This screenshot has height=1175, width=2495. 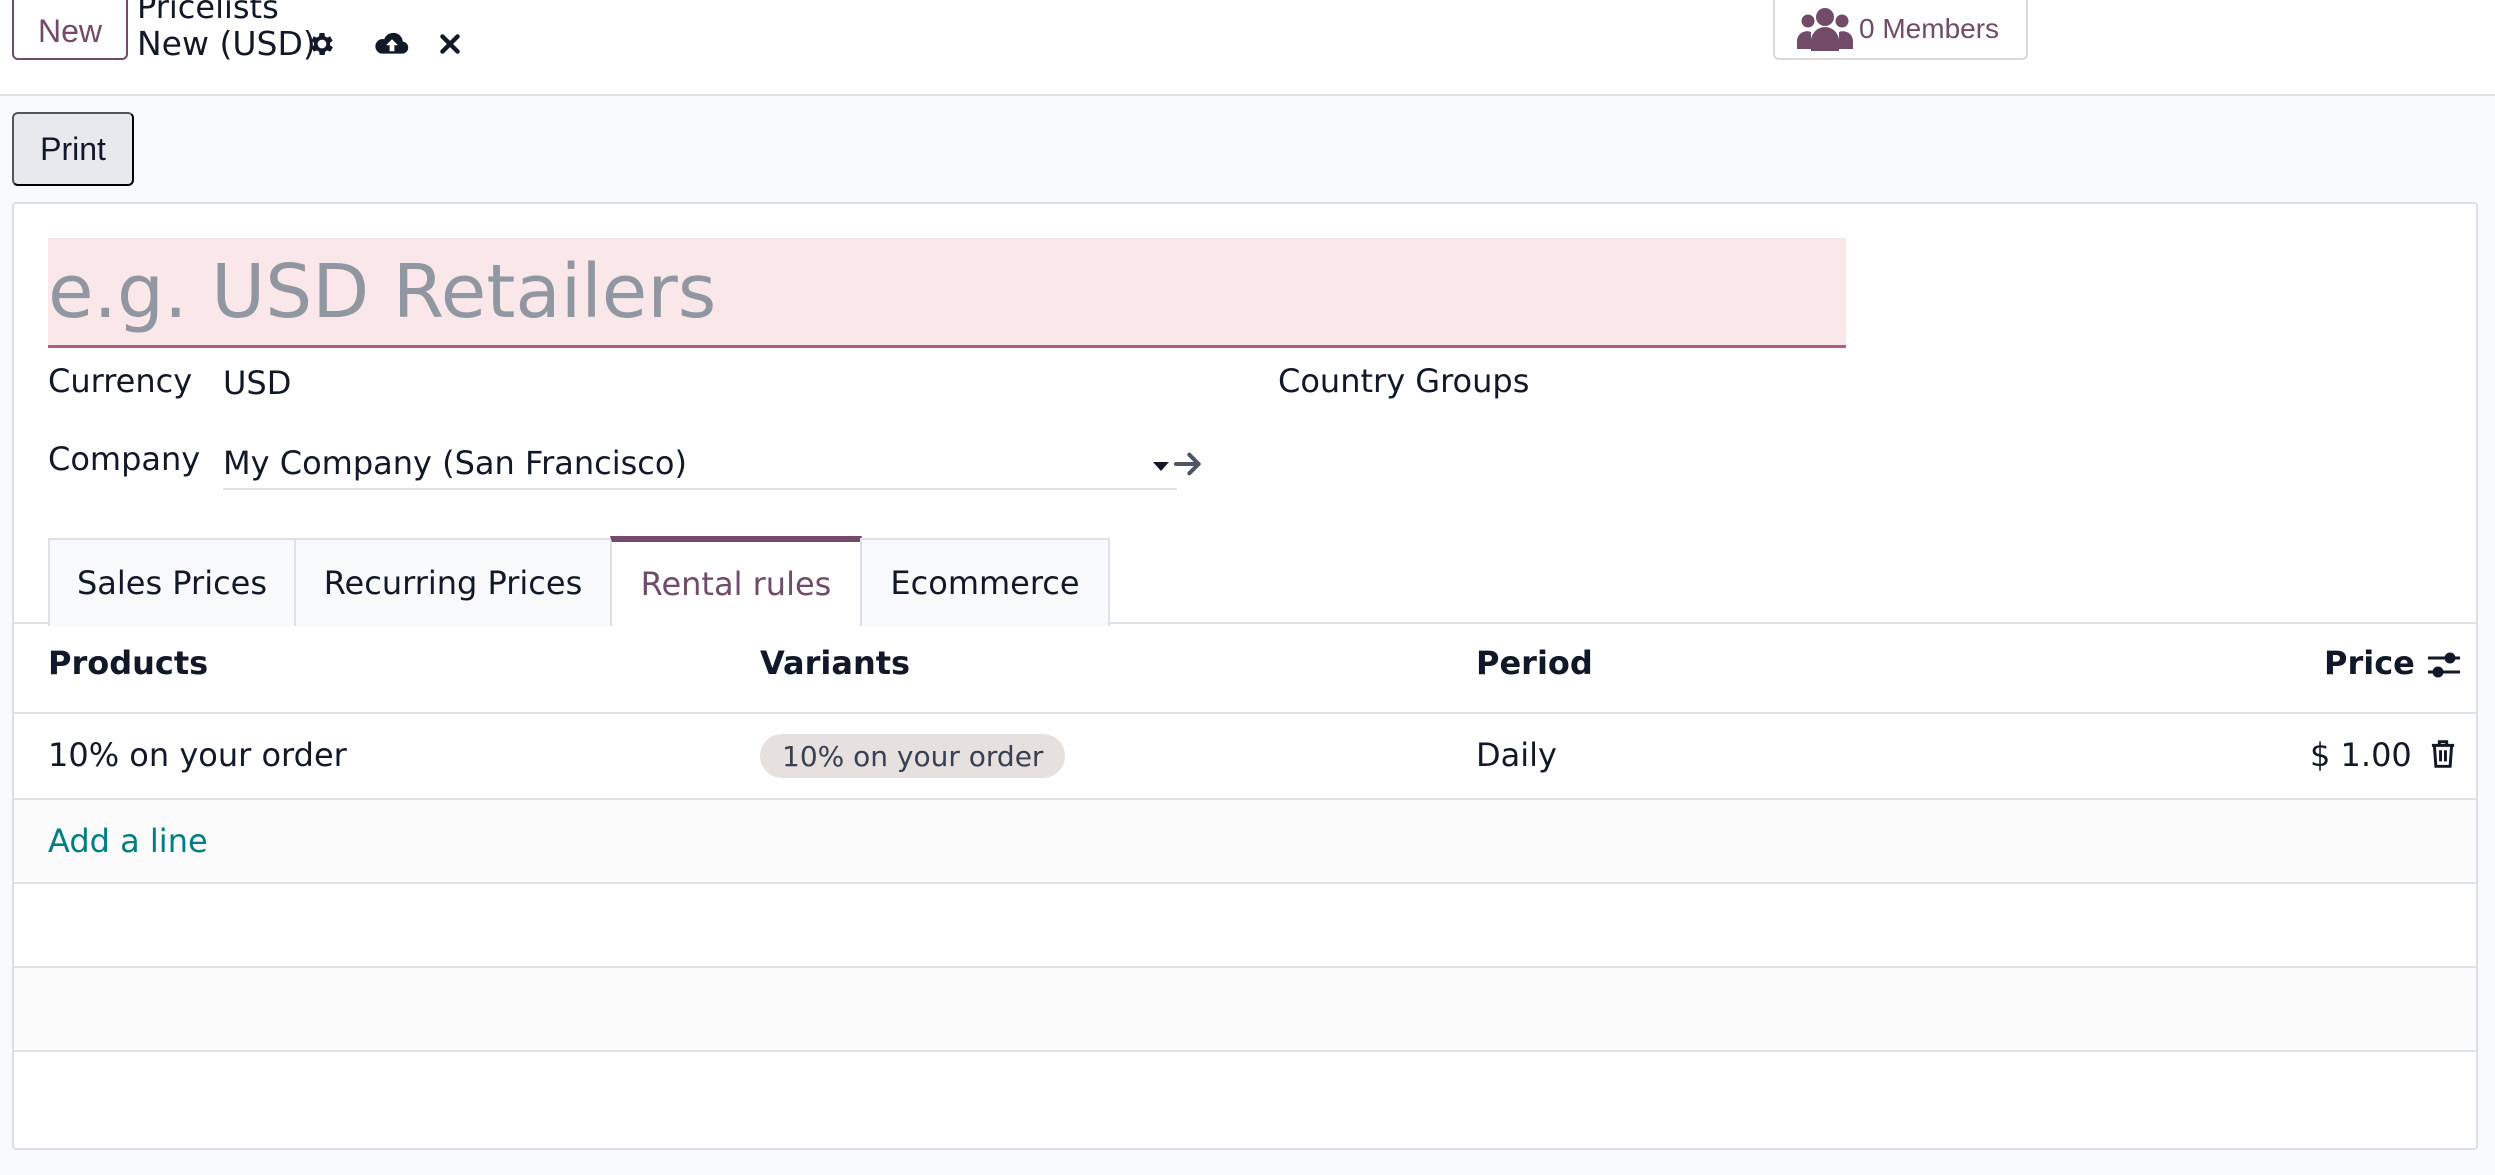 I want to click on cloud-upload-icon, so click(x=392, y=44).